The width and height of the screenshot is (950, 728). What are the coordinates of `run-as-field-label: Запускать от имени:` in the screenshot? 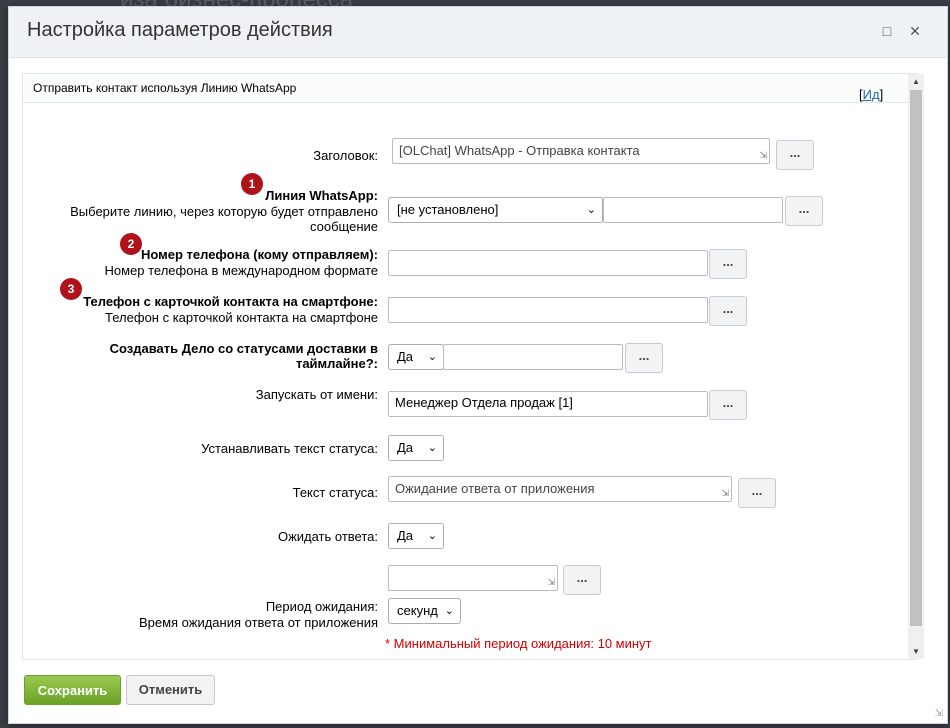 It's located at (316, 394).